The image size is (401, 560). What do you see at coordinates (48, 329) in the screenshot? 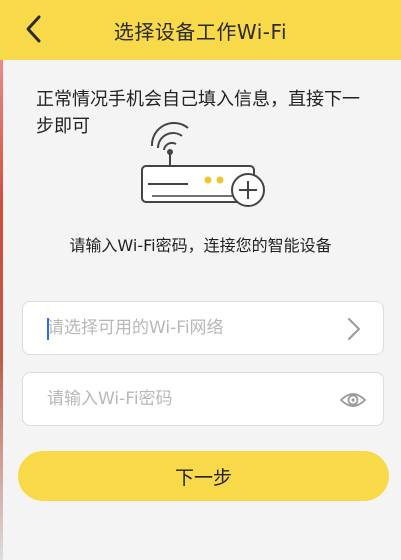
I see `text-cursor` at bounding box center [48, 329].